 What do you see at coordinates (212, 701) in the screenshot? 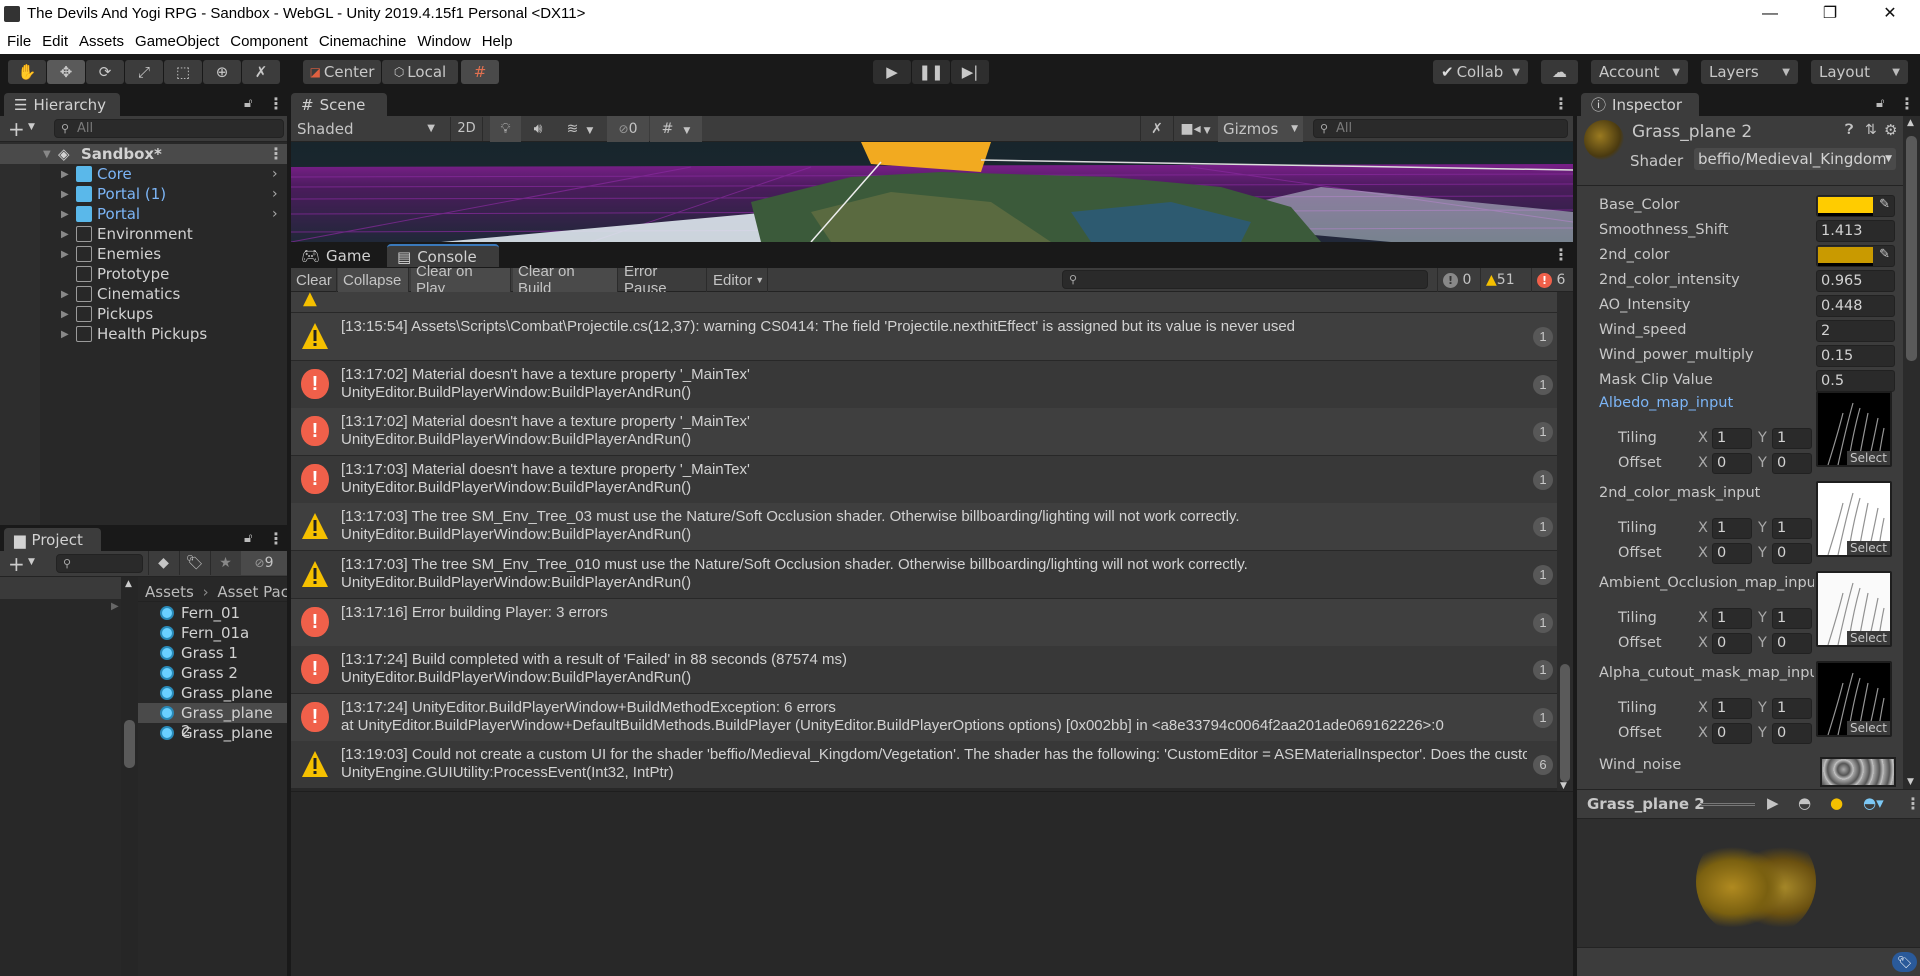
I see `project-asset-item: Grass_plane 1` at bounding box center [212, 701].